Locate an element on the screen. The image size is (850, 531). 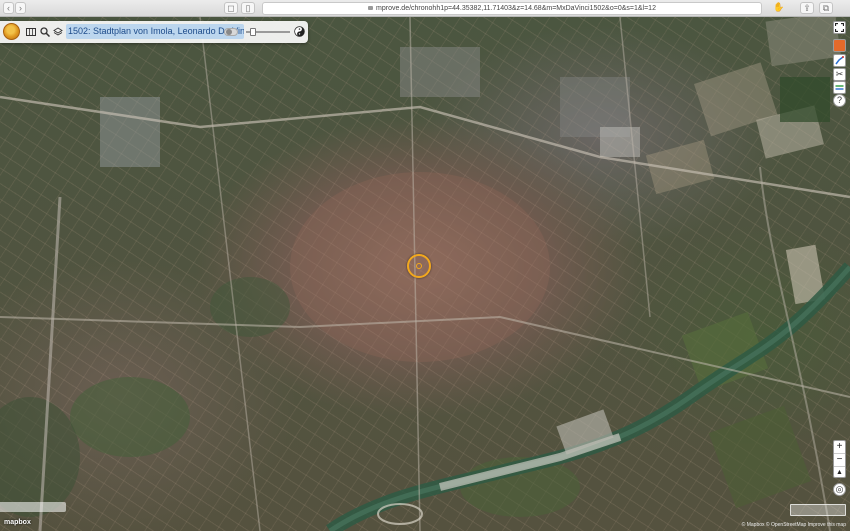
map-style-icon is located at coordinates (839, 45).